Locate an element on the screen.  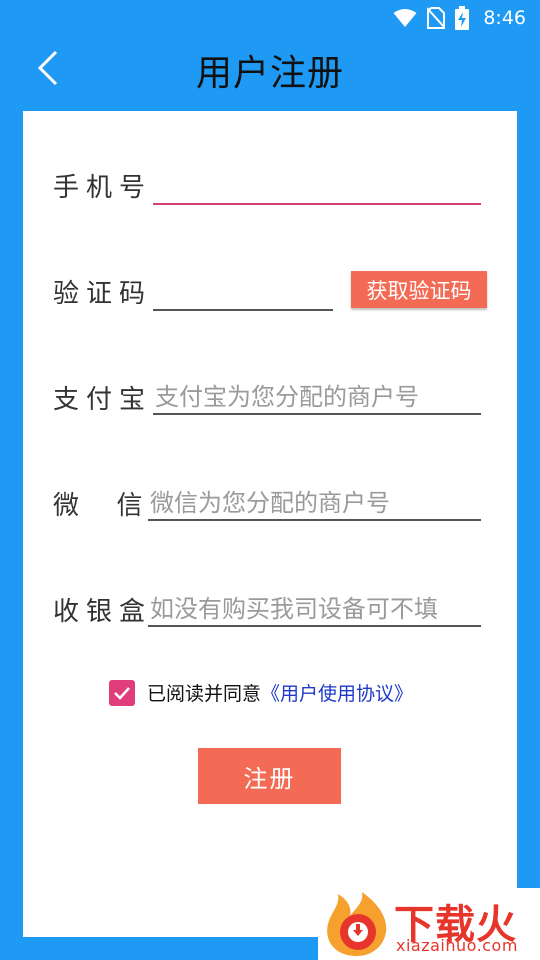
checkmark-icon is located at coordinates (122, 693).